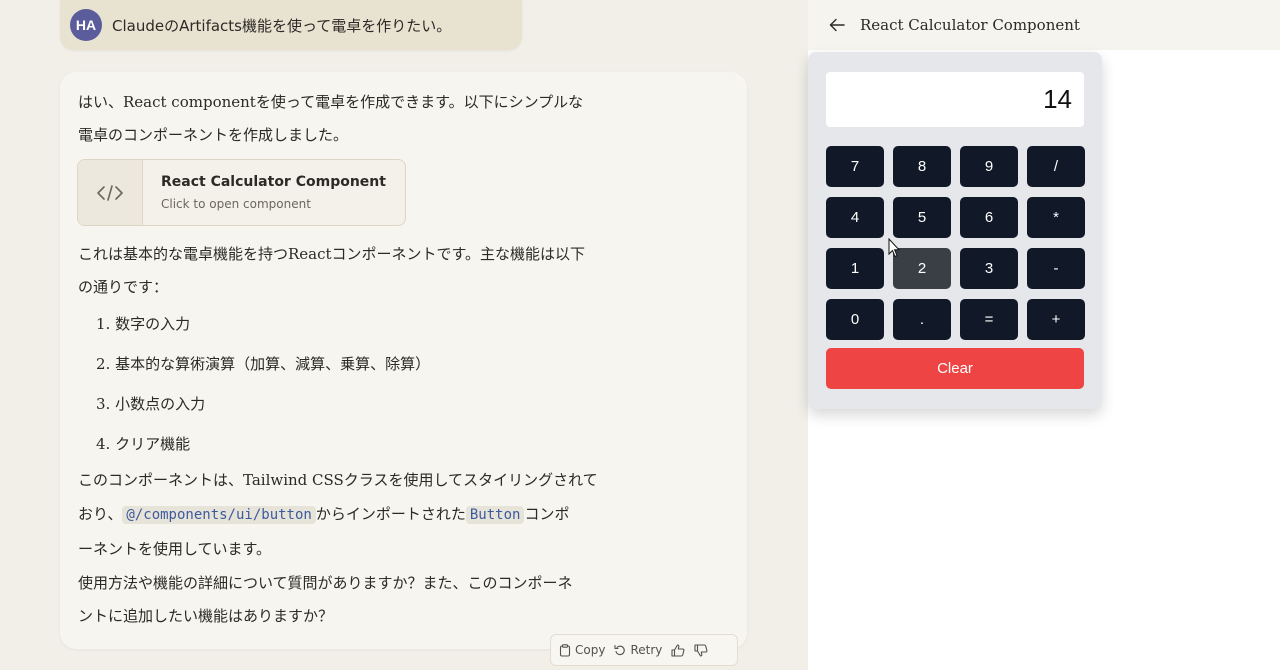 The height and width of the screenshot is (670, 1280). What do you see at coordinates (1056, 268) in the screenshot?
I see `key-subtract: -` at bounding box center [1056, 268].